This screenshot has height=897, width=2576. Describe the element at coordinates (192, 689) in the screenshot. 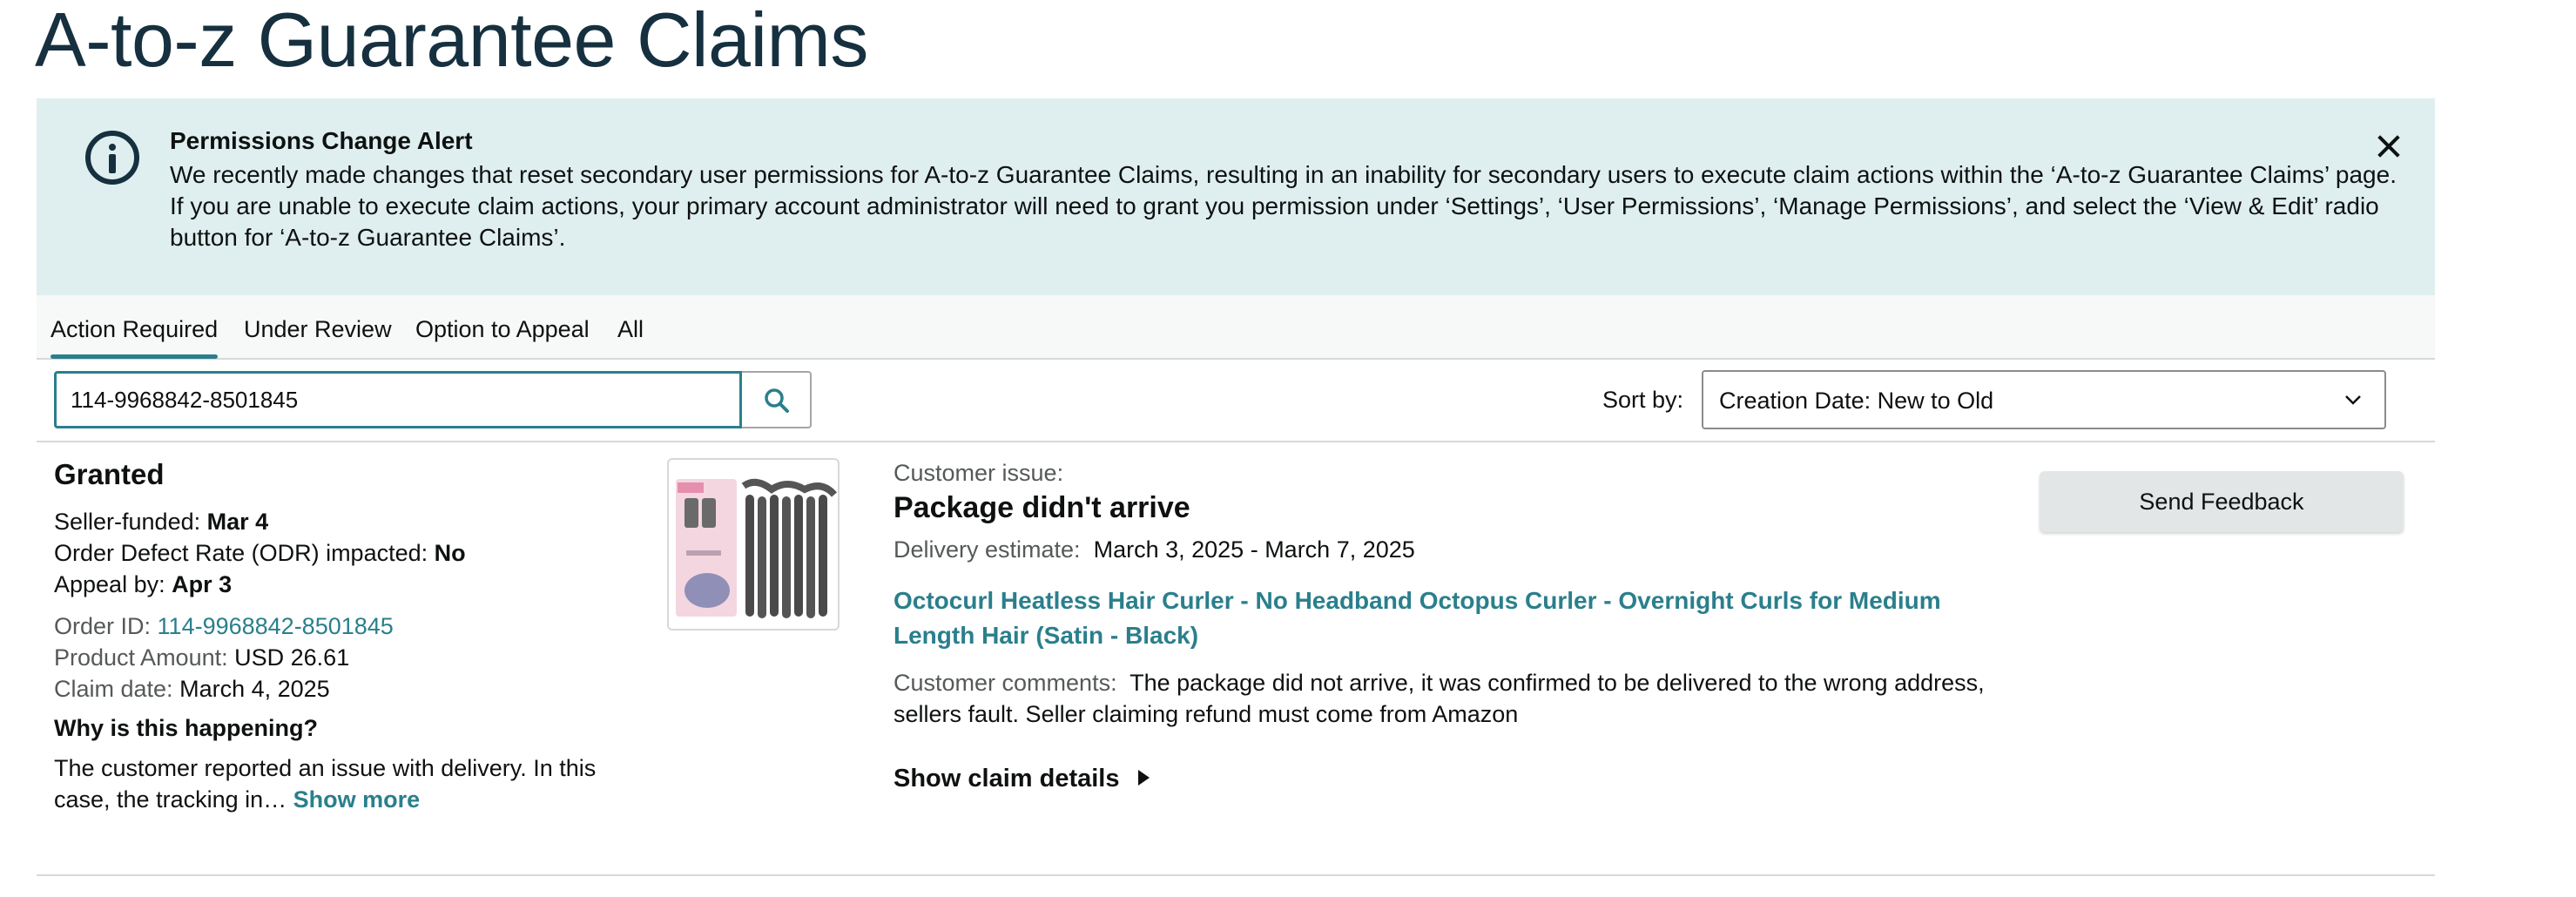

I see `claim-date: Claim date: March 4, 2025` at that location.